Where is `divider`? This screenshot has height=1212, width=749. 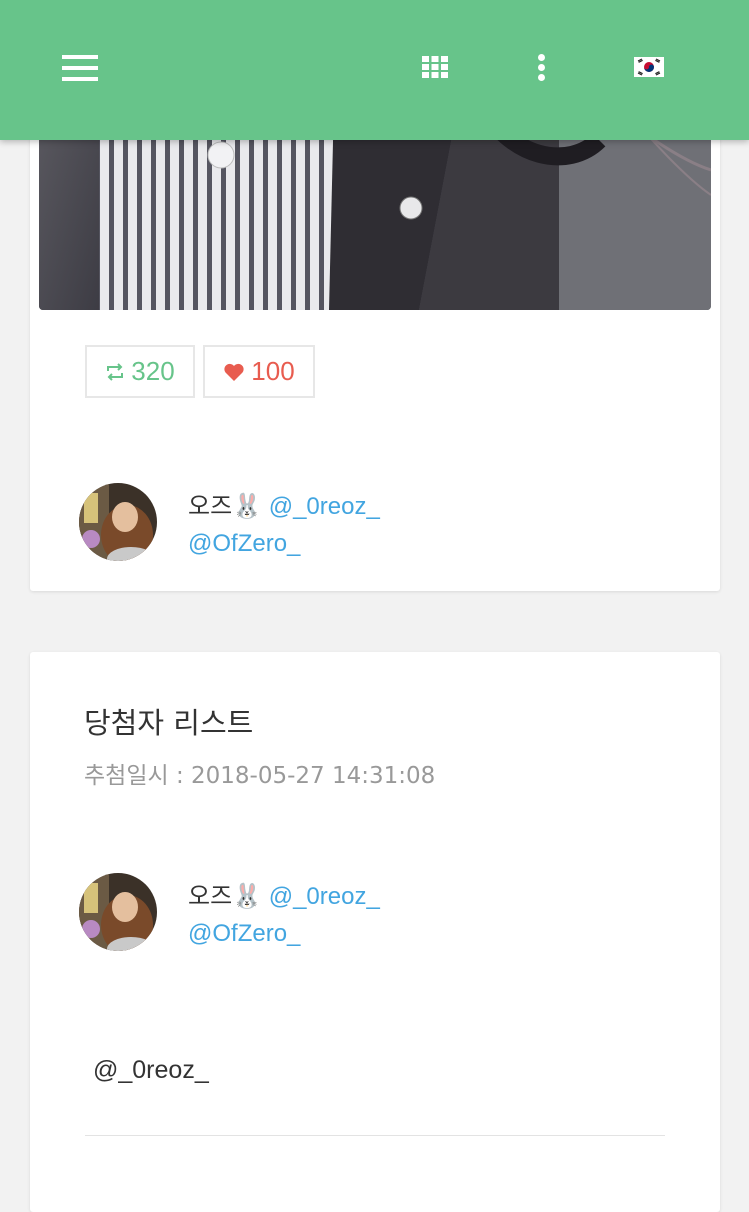 divider is located at coordinates (375, 1135).